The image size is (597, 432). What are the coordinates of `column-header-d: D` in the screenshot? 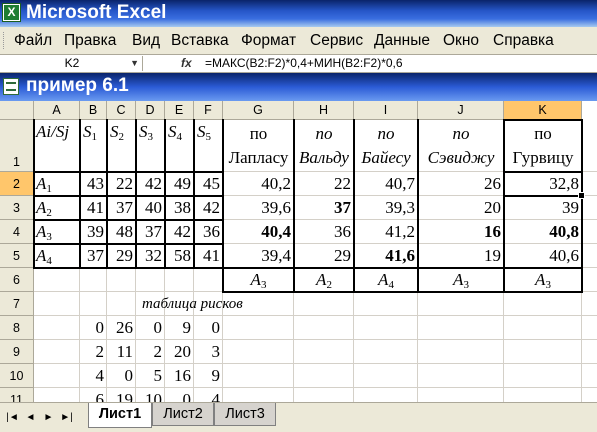 It's located at (150, 110).